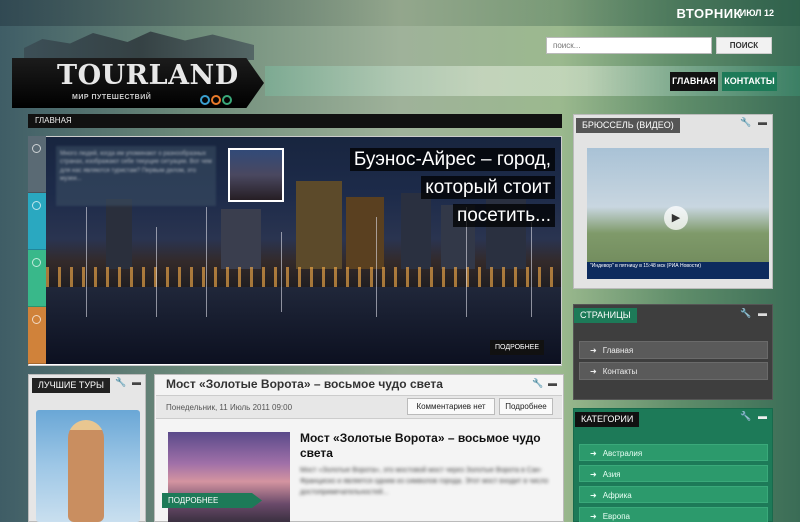 The image size is (800, 522). What do you see at coordinates (605, 315) in the screenshot?
I see `pages-box-title: СТРАНИЦЫ` at bounding box center [605, 315].